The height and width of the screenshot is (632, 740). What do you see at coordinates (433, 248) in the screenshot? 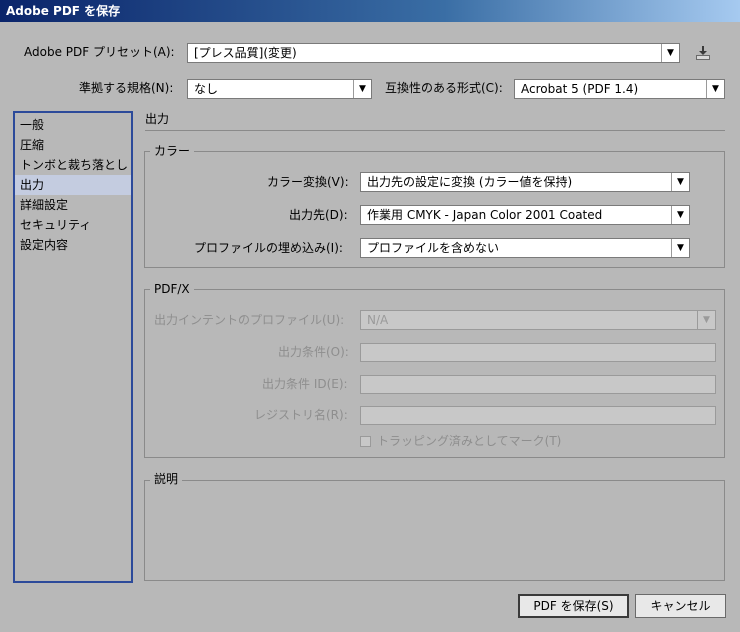
I see `profile-embed-value: プロファイルを含めない` at bounding box center [433, 248].